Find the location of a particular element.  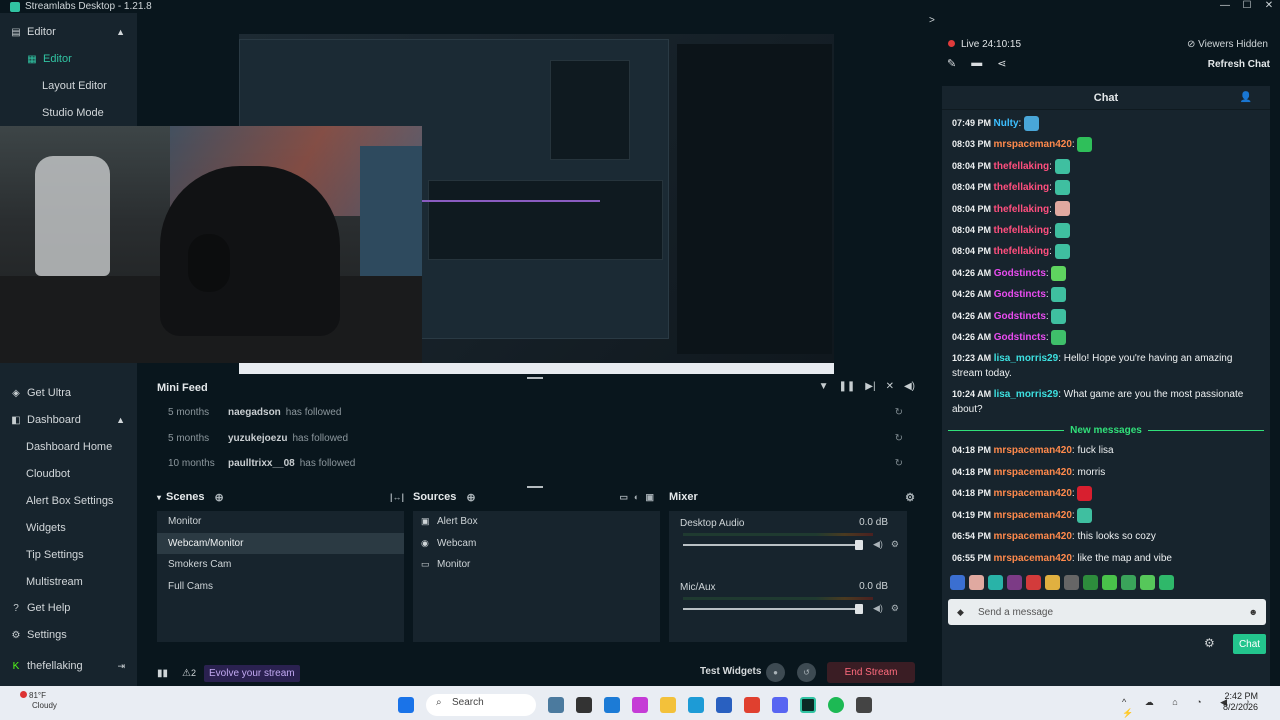

user-list-icon: 👤 is located at coordinates (1246, 97).